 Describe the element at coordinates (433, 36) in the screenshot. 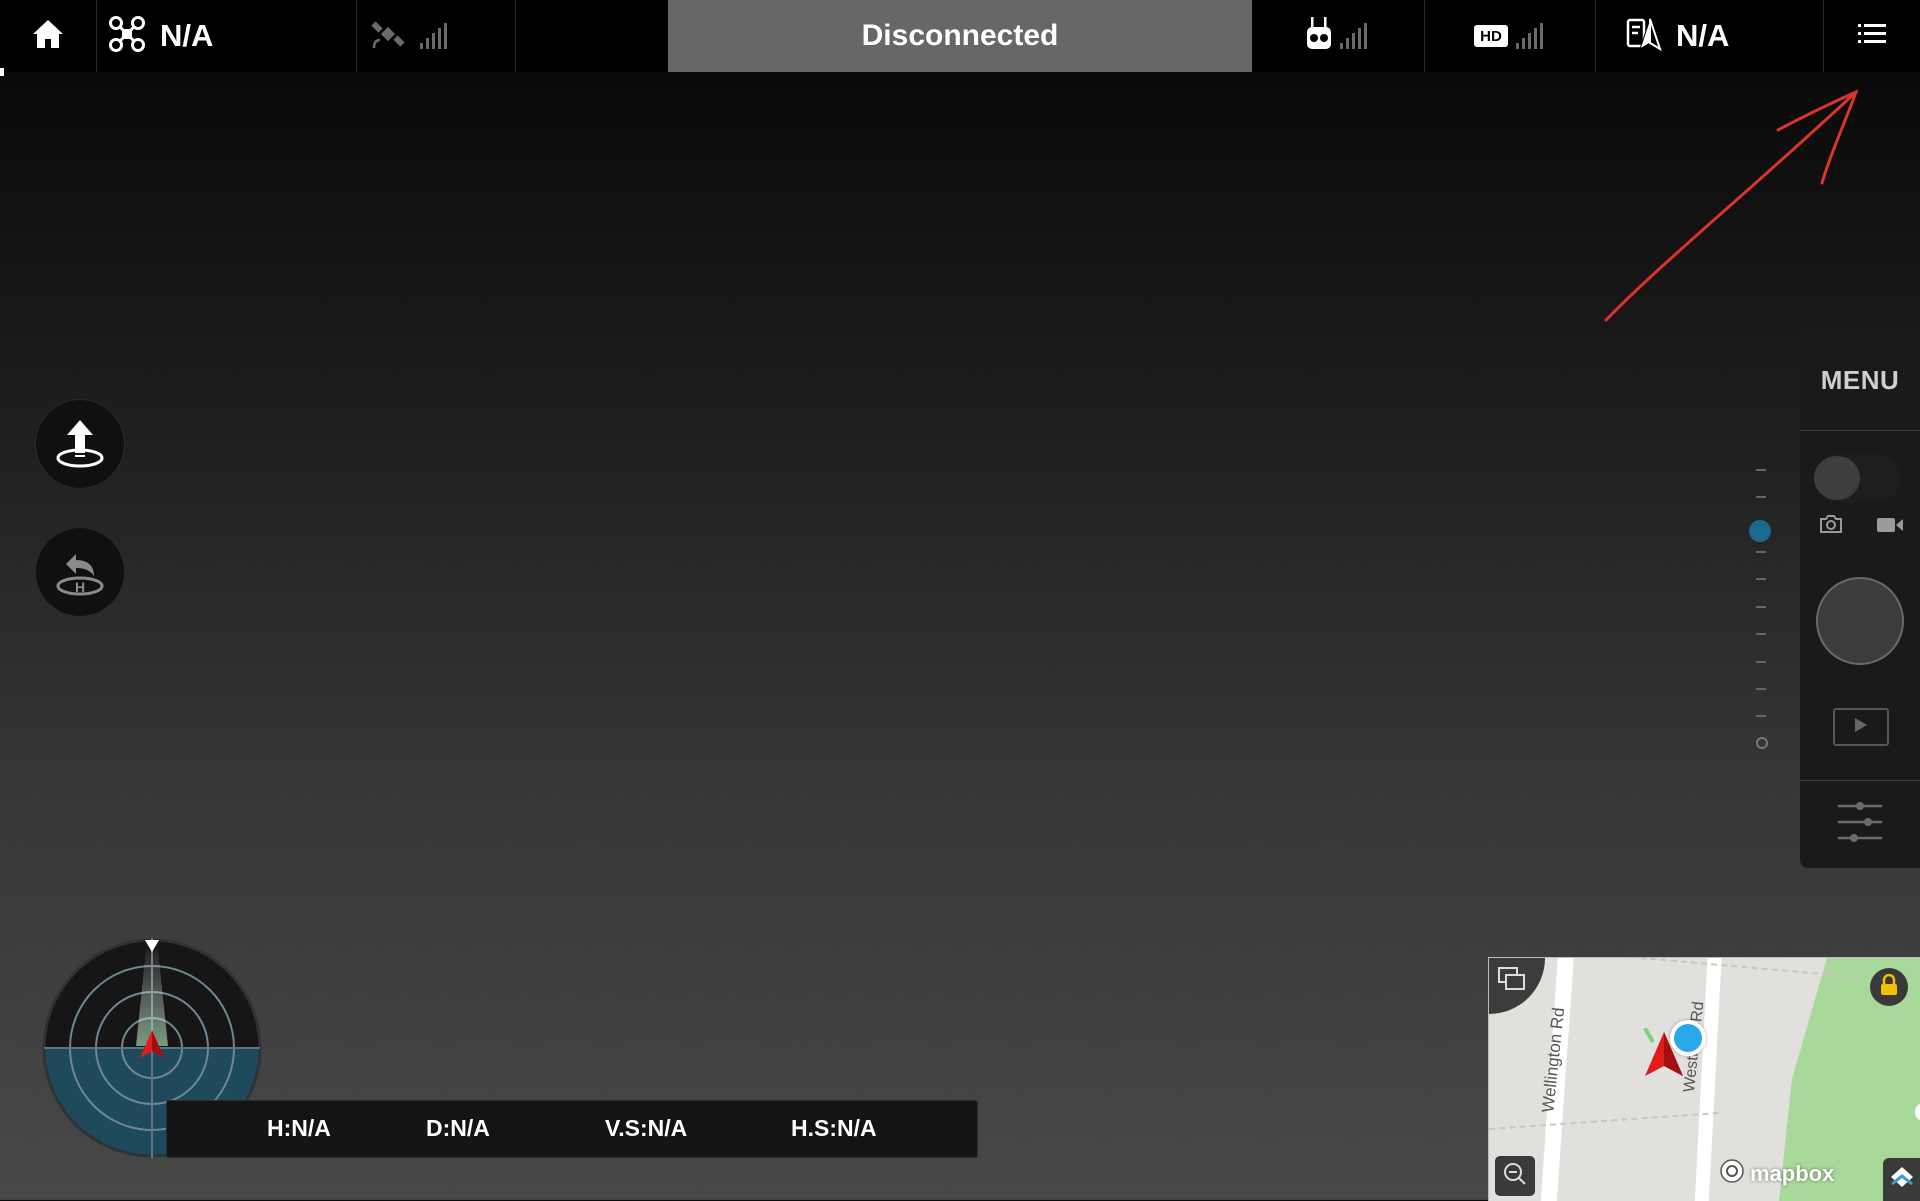

I see `gps-signal-bars` at that location.